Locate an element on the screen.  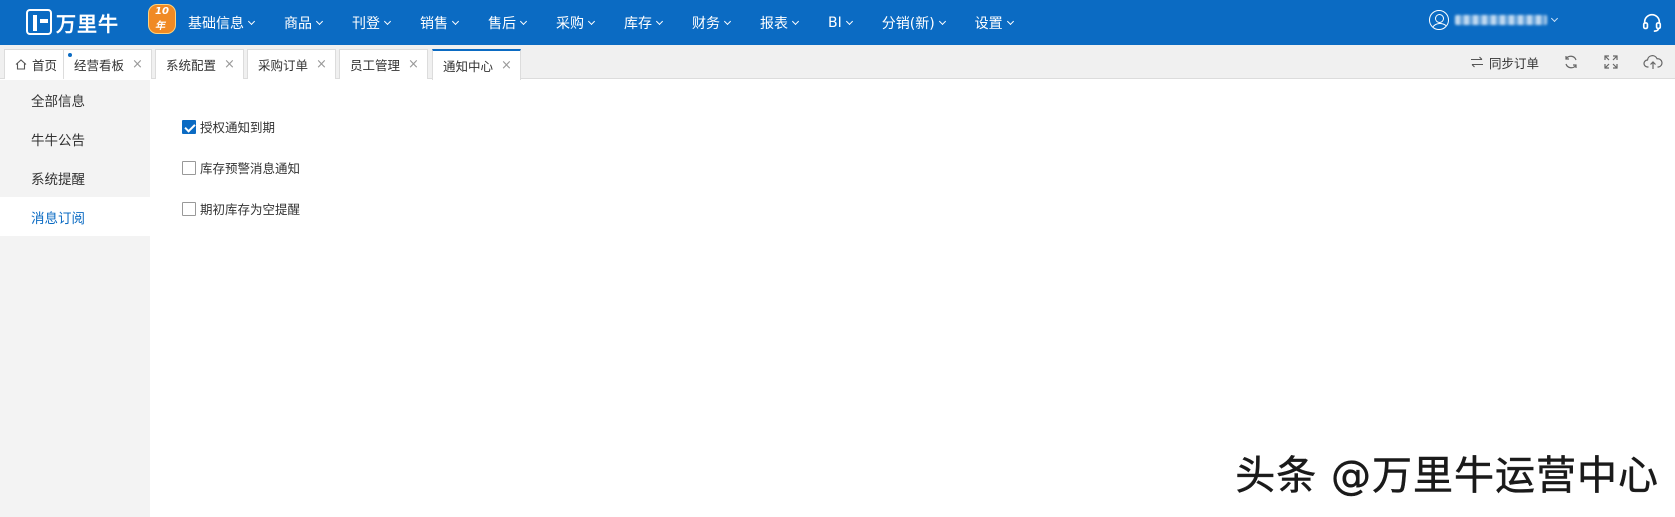
nav-item-settings: 设置 is located at coordinates (994, 23).